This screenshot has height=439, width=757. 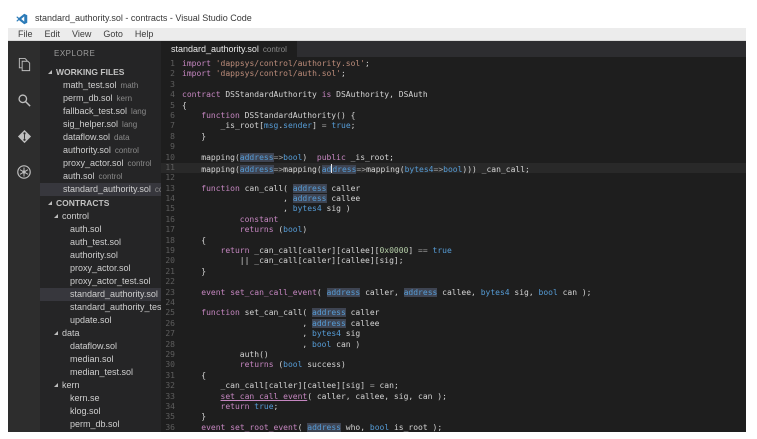 What do you see at coordinates (453, 272) in the screenshot?
I see `code-line-21: 21 }` at bounding box center [453, 272].